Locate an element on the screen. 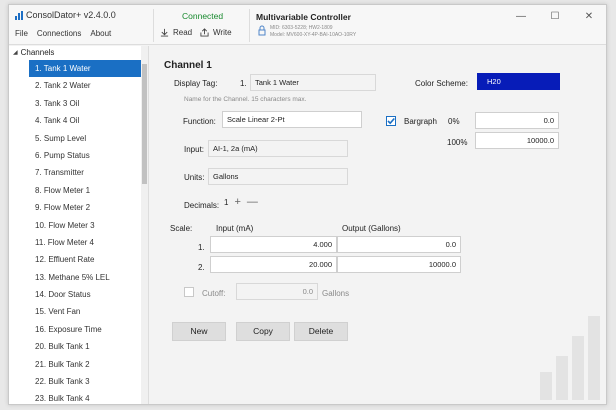 Image resolution: width=616 pixels, height=410 pixels. cutoff-units: Gallons is located at coordinates (336, 293).